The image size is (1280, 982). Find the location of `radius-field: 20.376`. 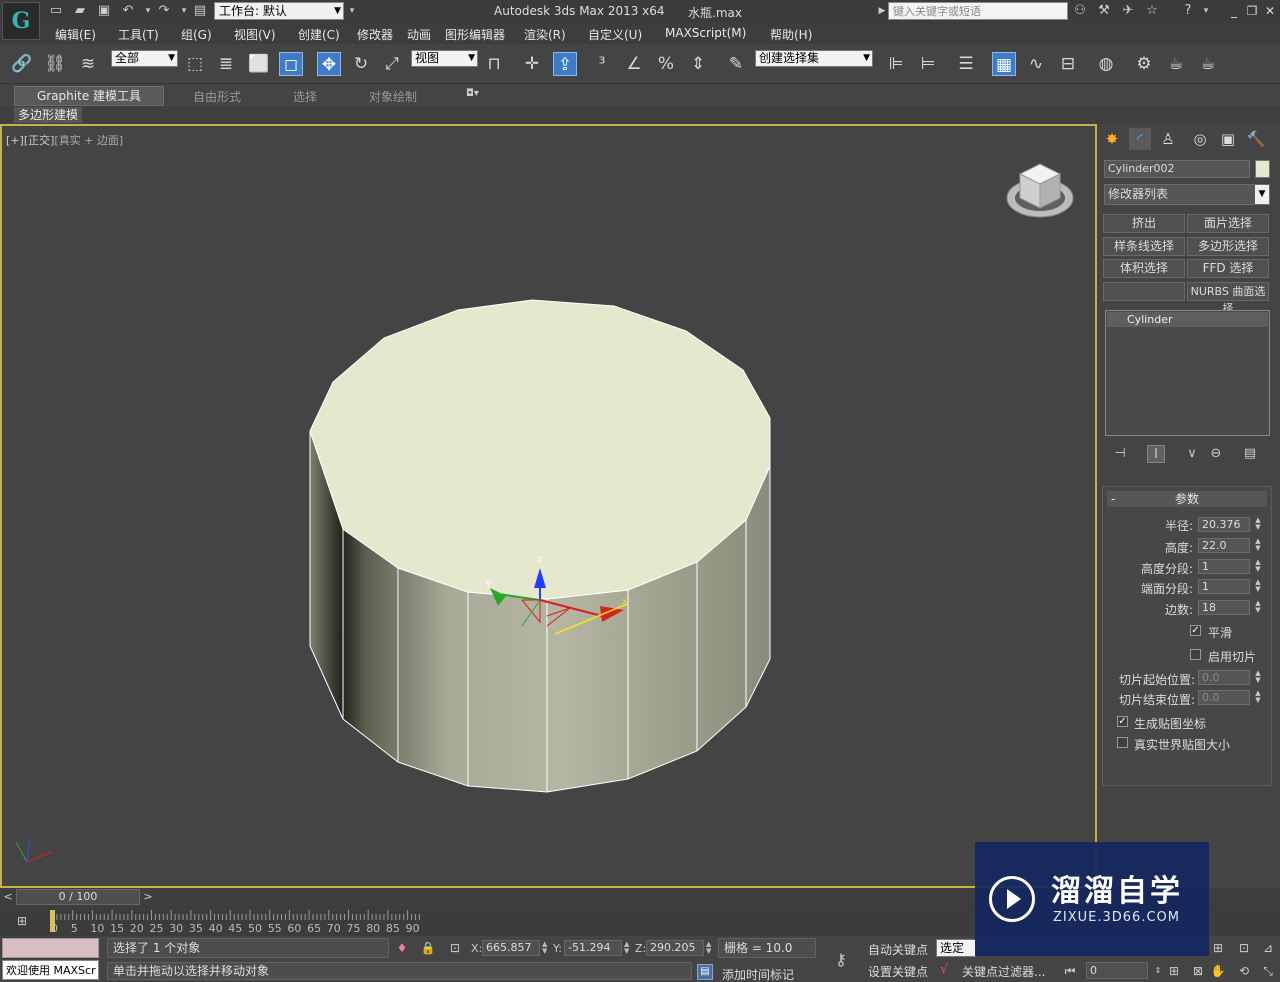

radius-field: 20.376 is located at coordinates (1224, 524).